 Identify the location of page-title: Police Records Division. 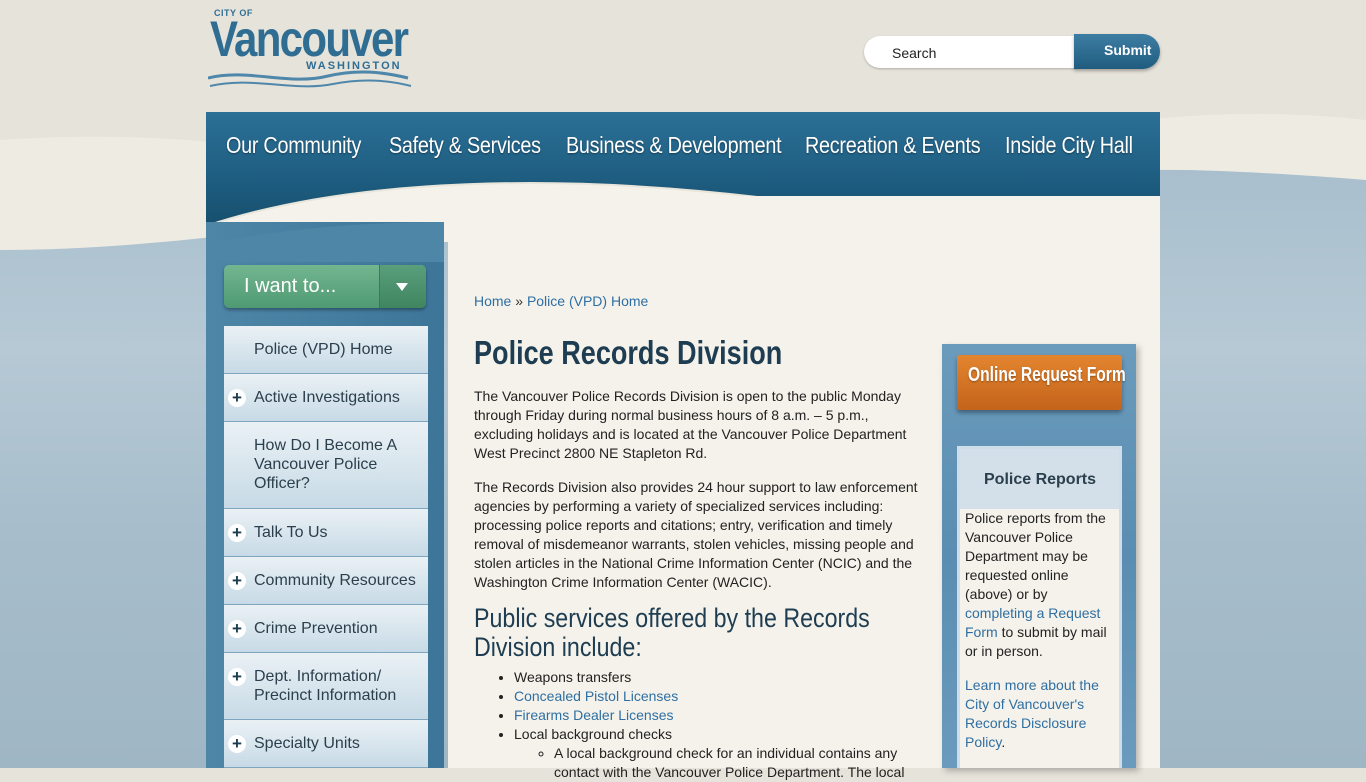
(628, 352).